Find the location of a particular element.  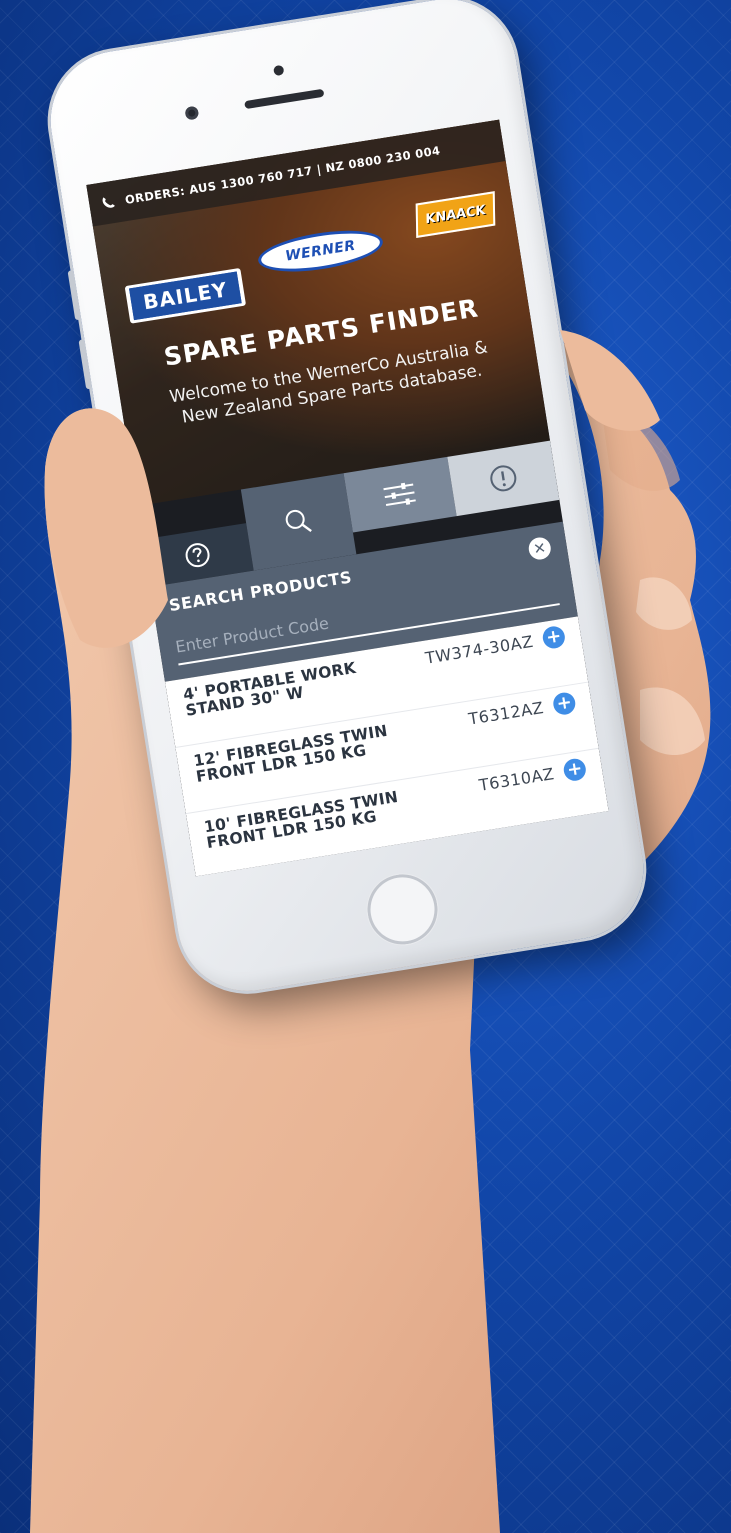

clear-search-button: ✕ is located at coordinates (540, 548).